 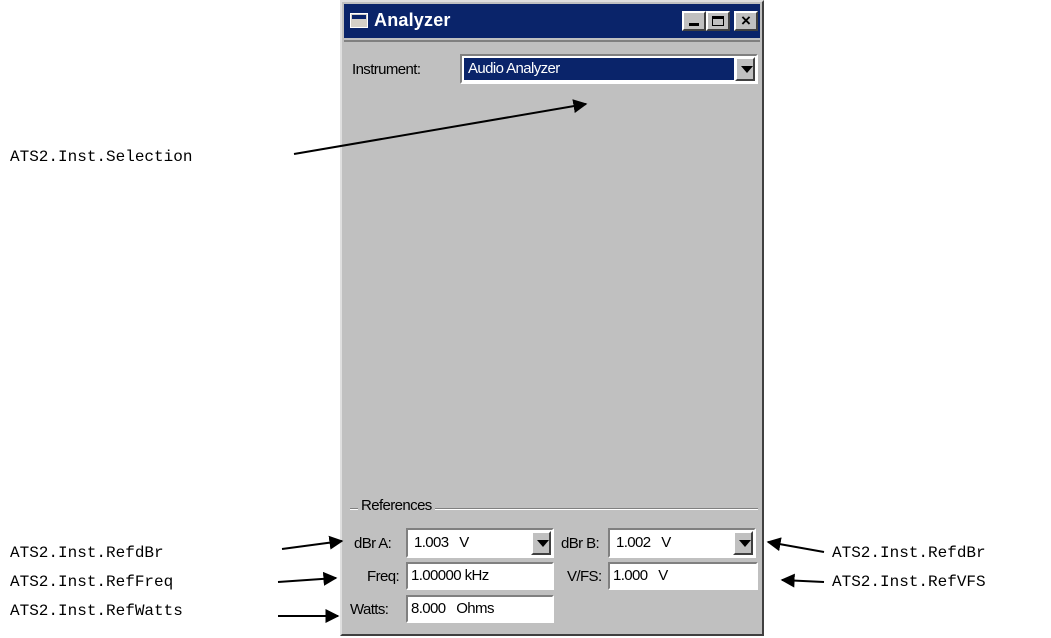 I want to click on freq-field: 1.00000 kHz, so click(x=480, y=576).